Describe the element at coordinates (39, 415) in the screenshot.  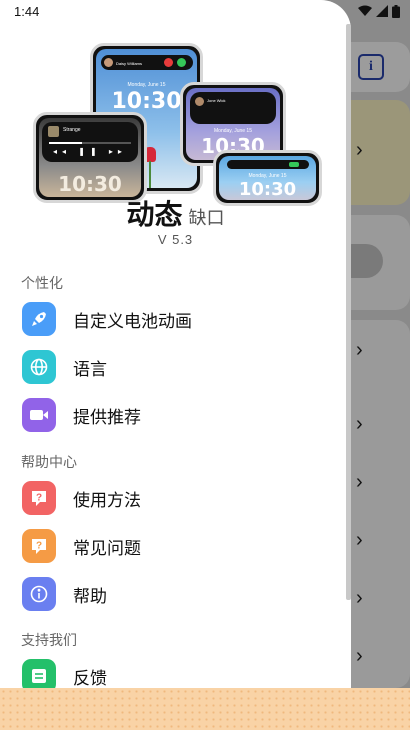
I see `video-icon` at that location.